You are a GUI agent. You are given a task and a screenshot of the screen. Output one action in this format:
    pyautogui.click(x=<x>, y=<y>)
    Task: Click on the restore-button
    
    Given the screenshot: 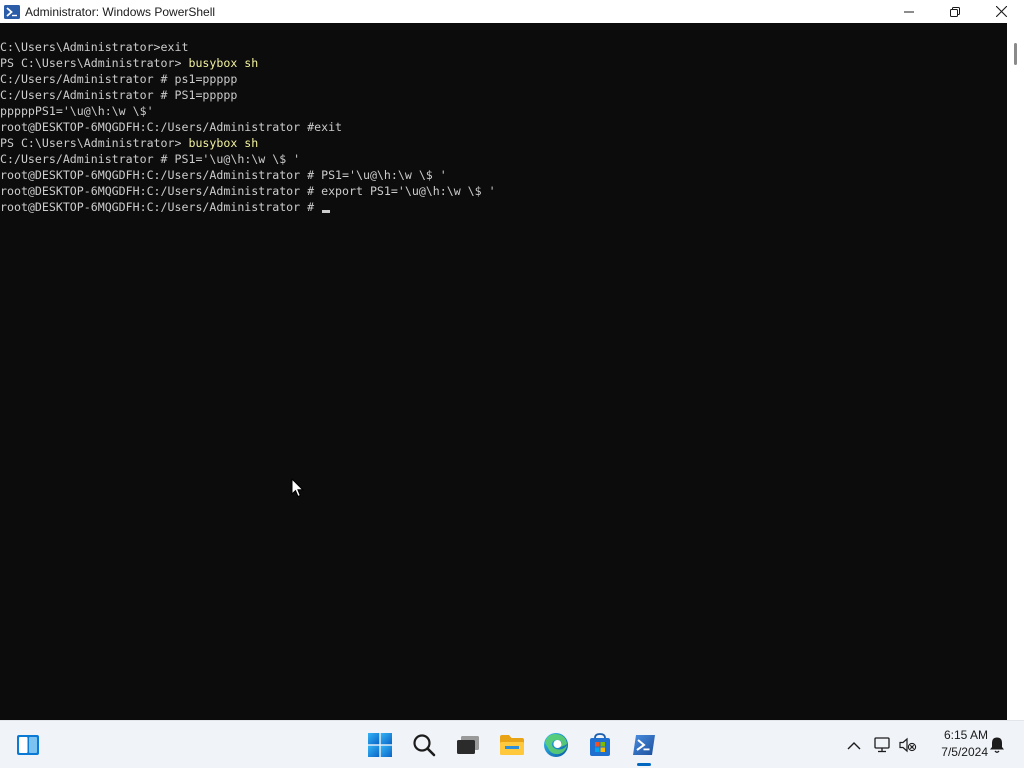 What is the action you would take?
    pyautogui.click(x=955, y=11)
    